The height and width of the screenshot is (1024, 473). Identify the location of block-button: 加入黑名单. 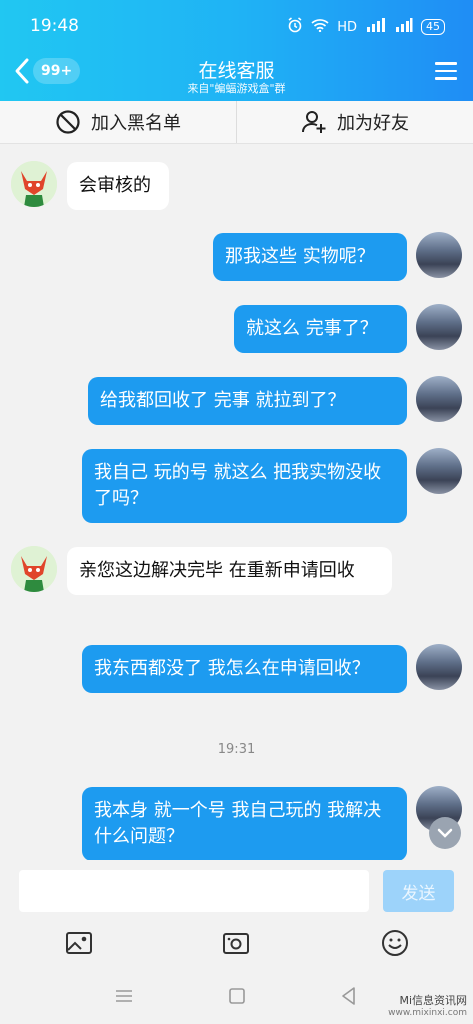
(118, 122).